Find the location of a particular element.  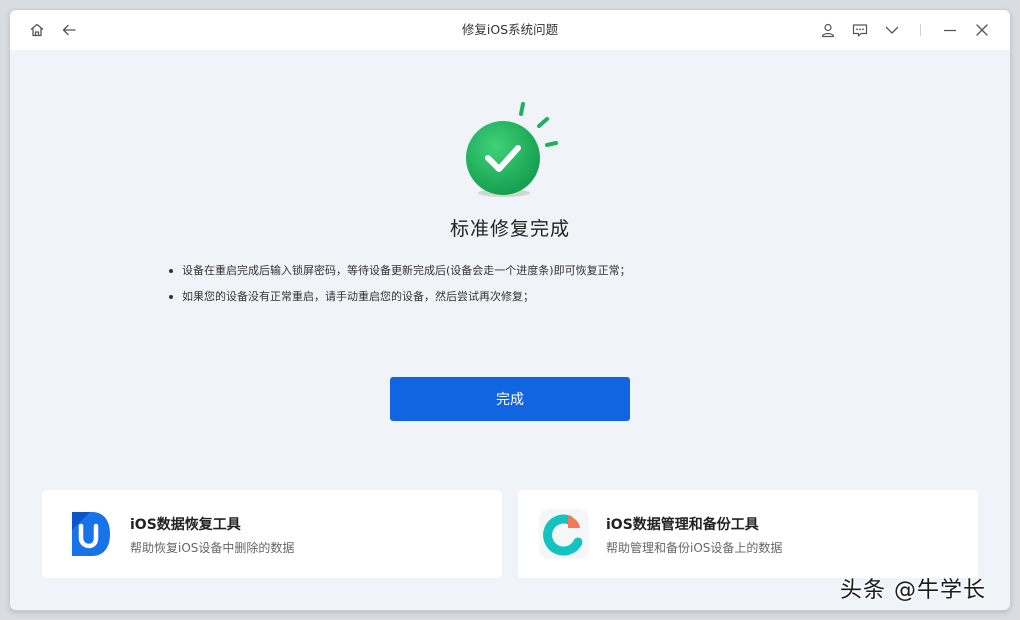

done-button: 完成 is located at coordinates (510, 399).